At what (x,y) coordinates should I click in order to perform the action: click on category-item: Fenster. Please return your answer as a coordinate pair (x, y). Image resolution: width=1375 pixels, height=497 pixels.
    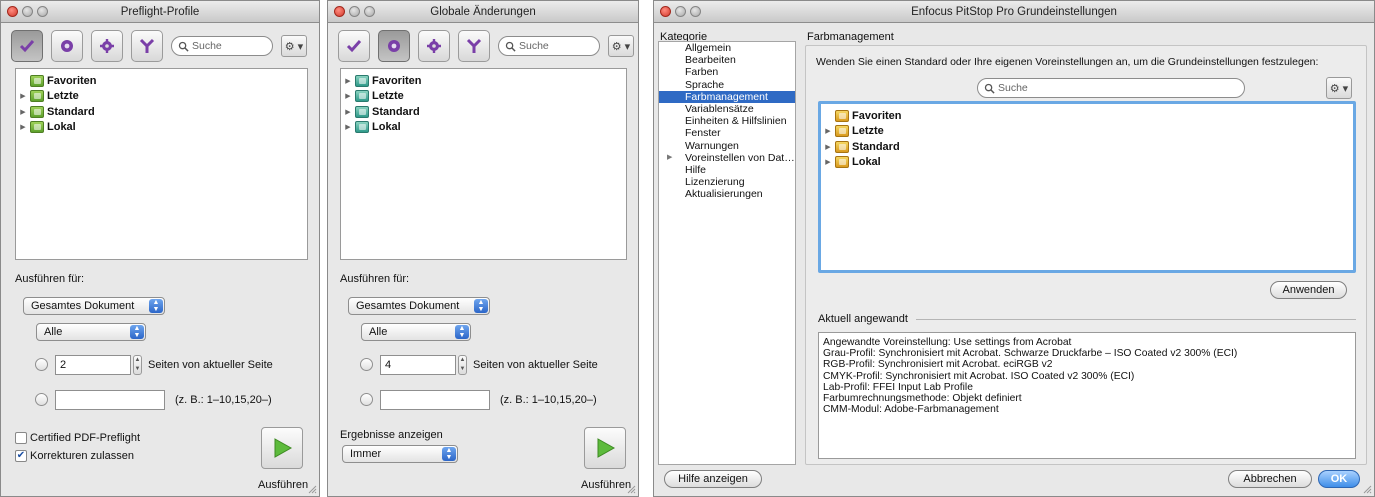
    Looking at the image, I should click on (727, 133).